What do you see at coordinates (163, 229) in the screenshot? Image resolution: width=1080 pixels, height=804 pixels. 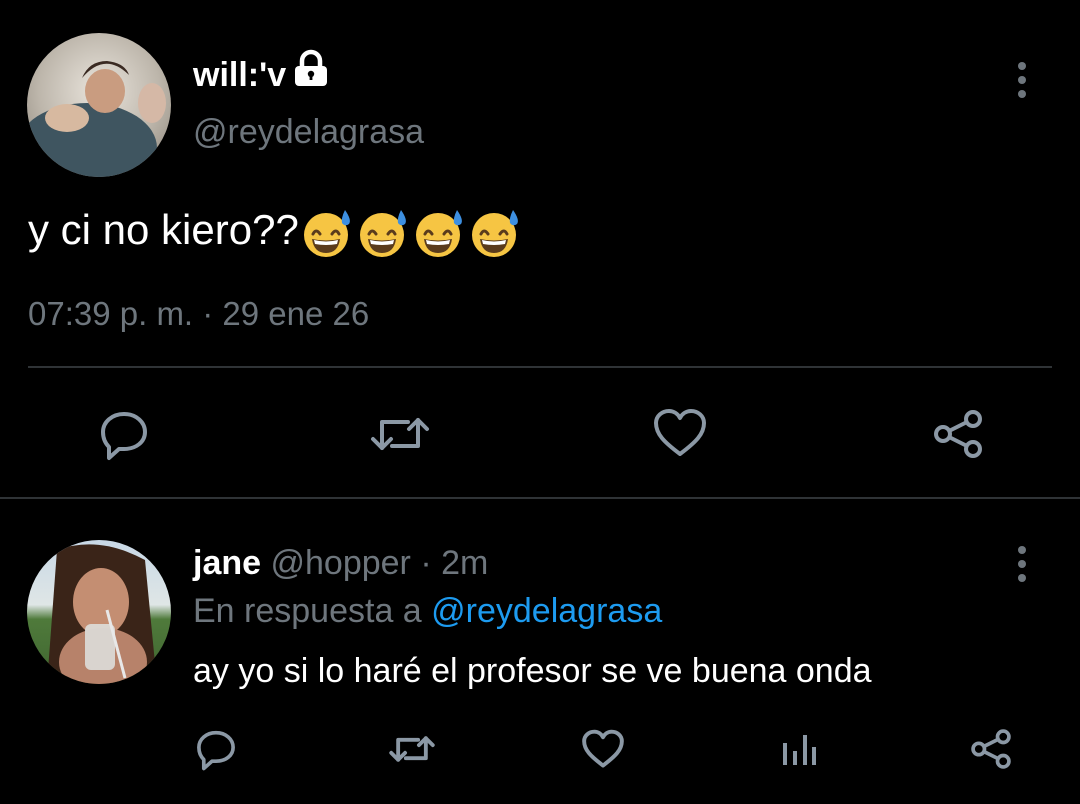 I see `tweet-text-content: y ci no kiero??` at bounding box center [163, 229].